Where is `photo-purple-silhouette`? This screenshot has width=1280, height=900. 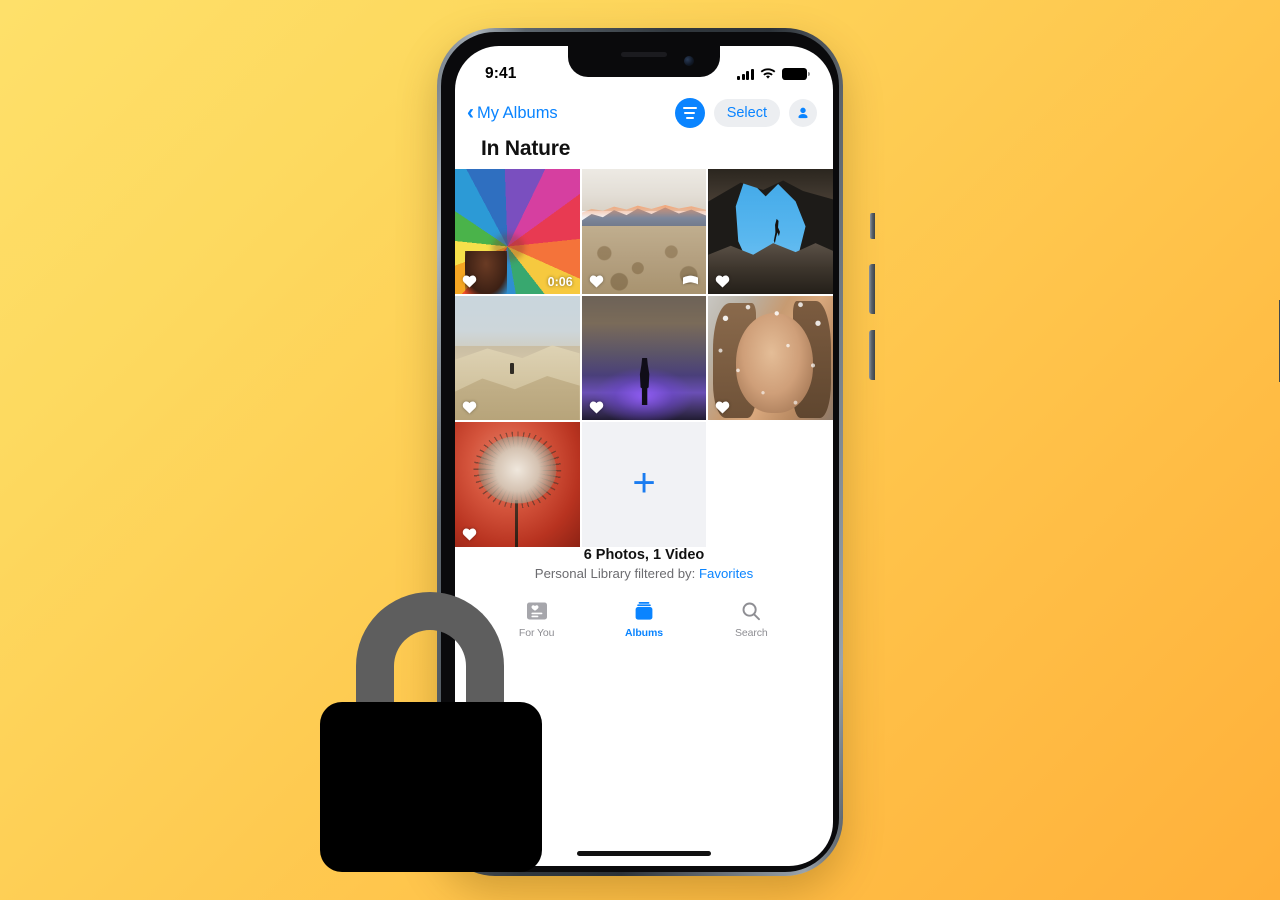 photo-purple-silhouette is located at coordinates (644, 358).